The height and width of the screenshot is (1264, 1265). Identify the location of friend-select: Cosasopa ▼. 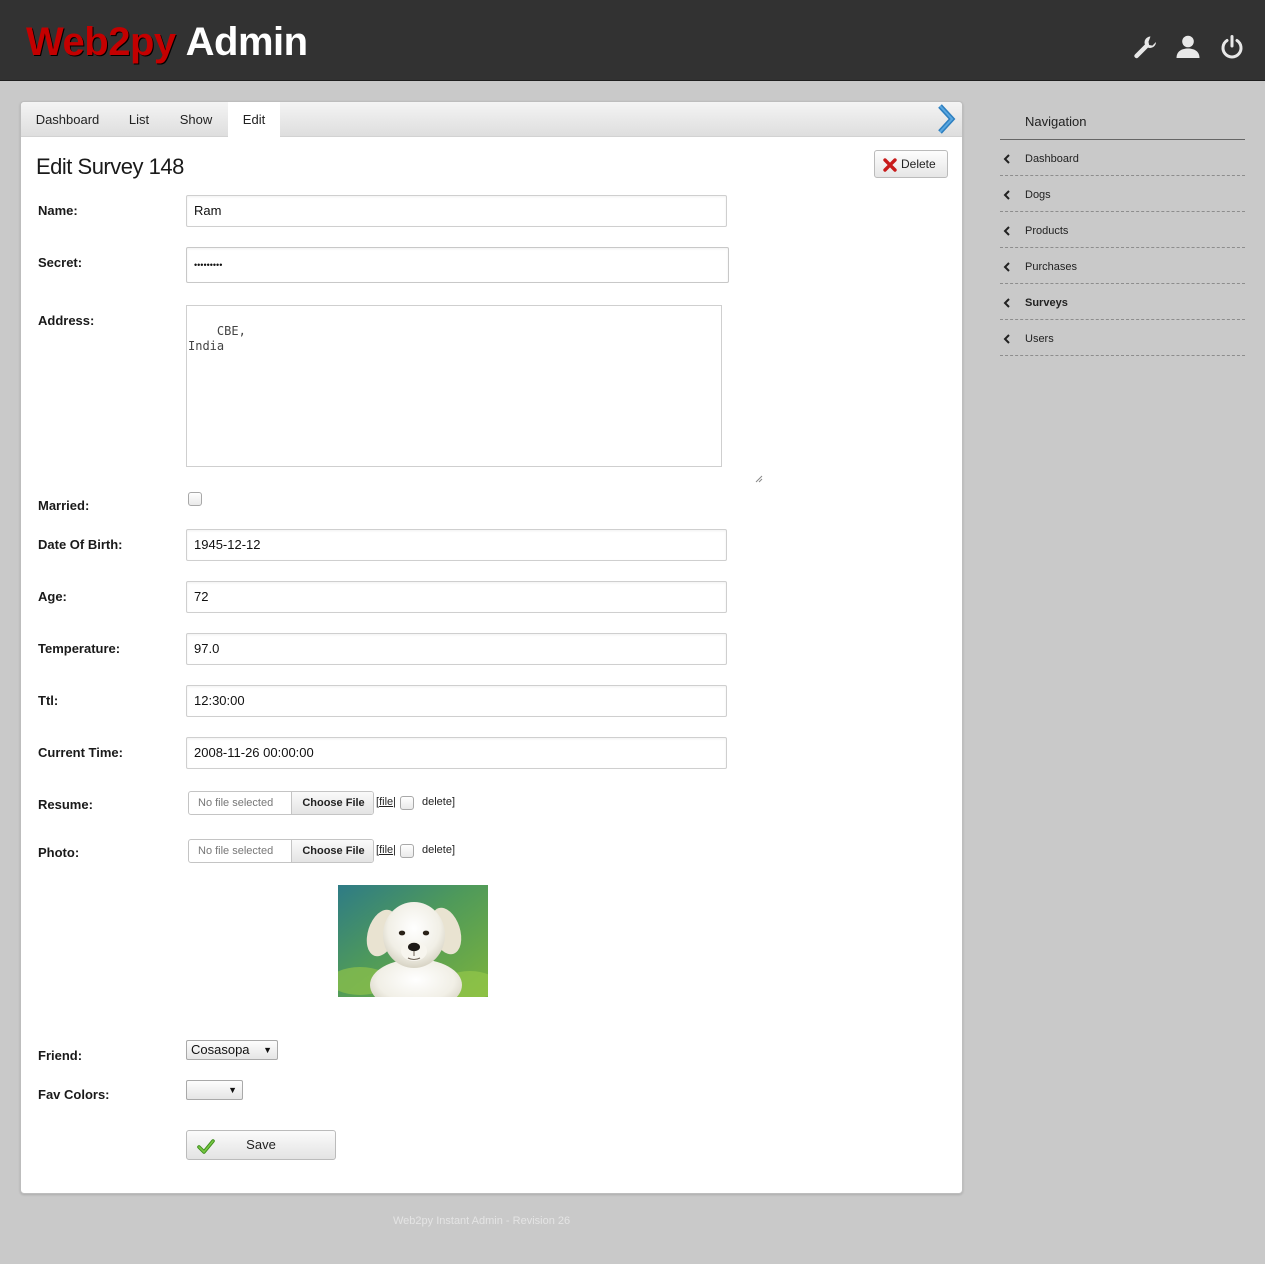
(232, 1050).